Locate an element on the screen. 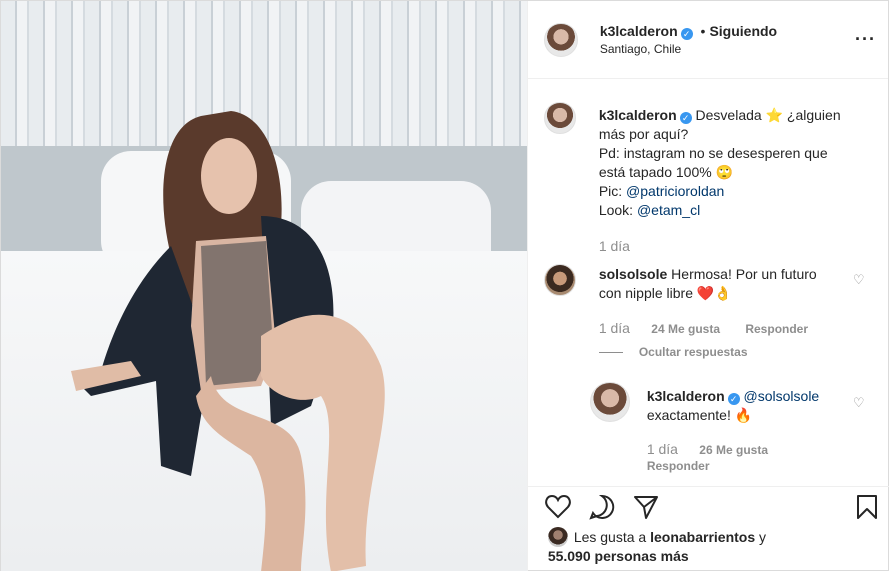 The image size is (889, 571). reply-time: 1 día is located at coordinates (662, 449).